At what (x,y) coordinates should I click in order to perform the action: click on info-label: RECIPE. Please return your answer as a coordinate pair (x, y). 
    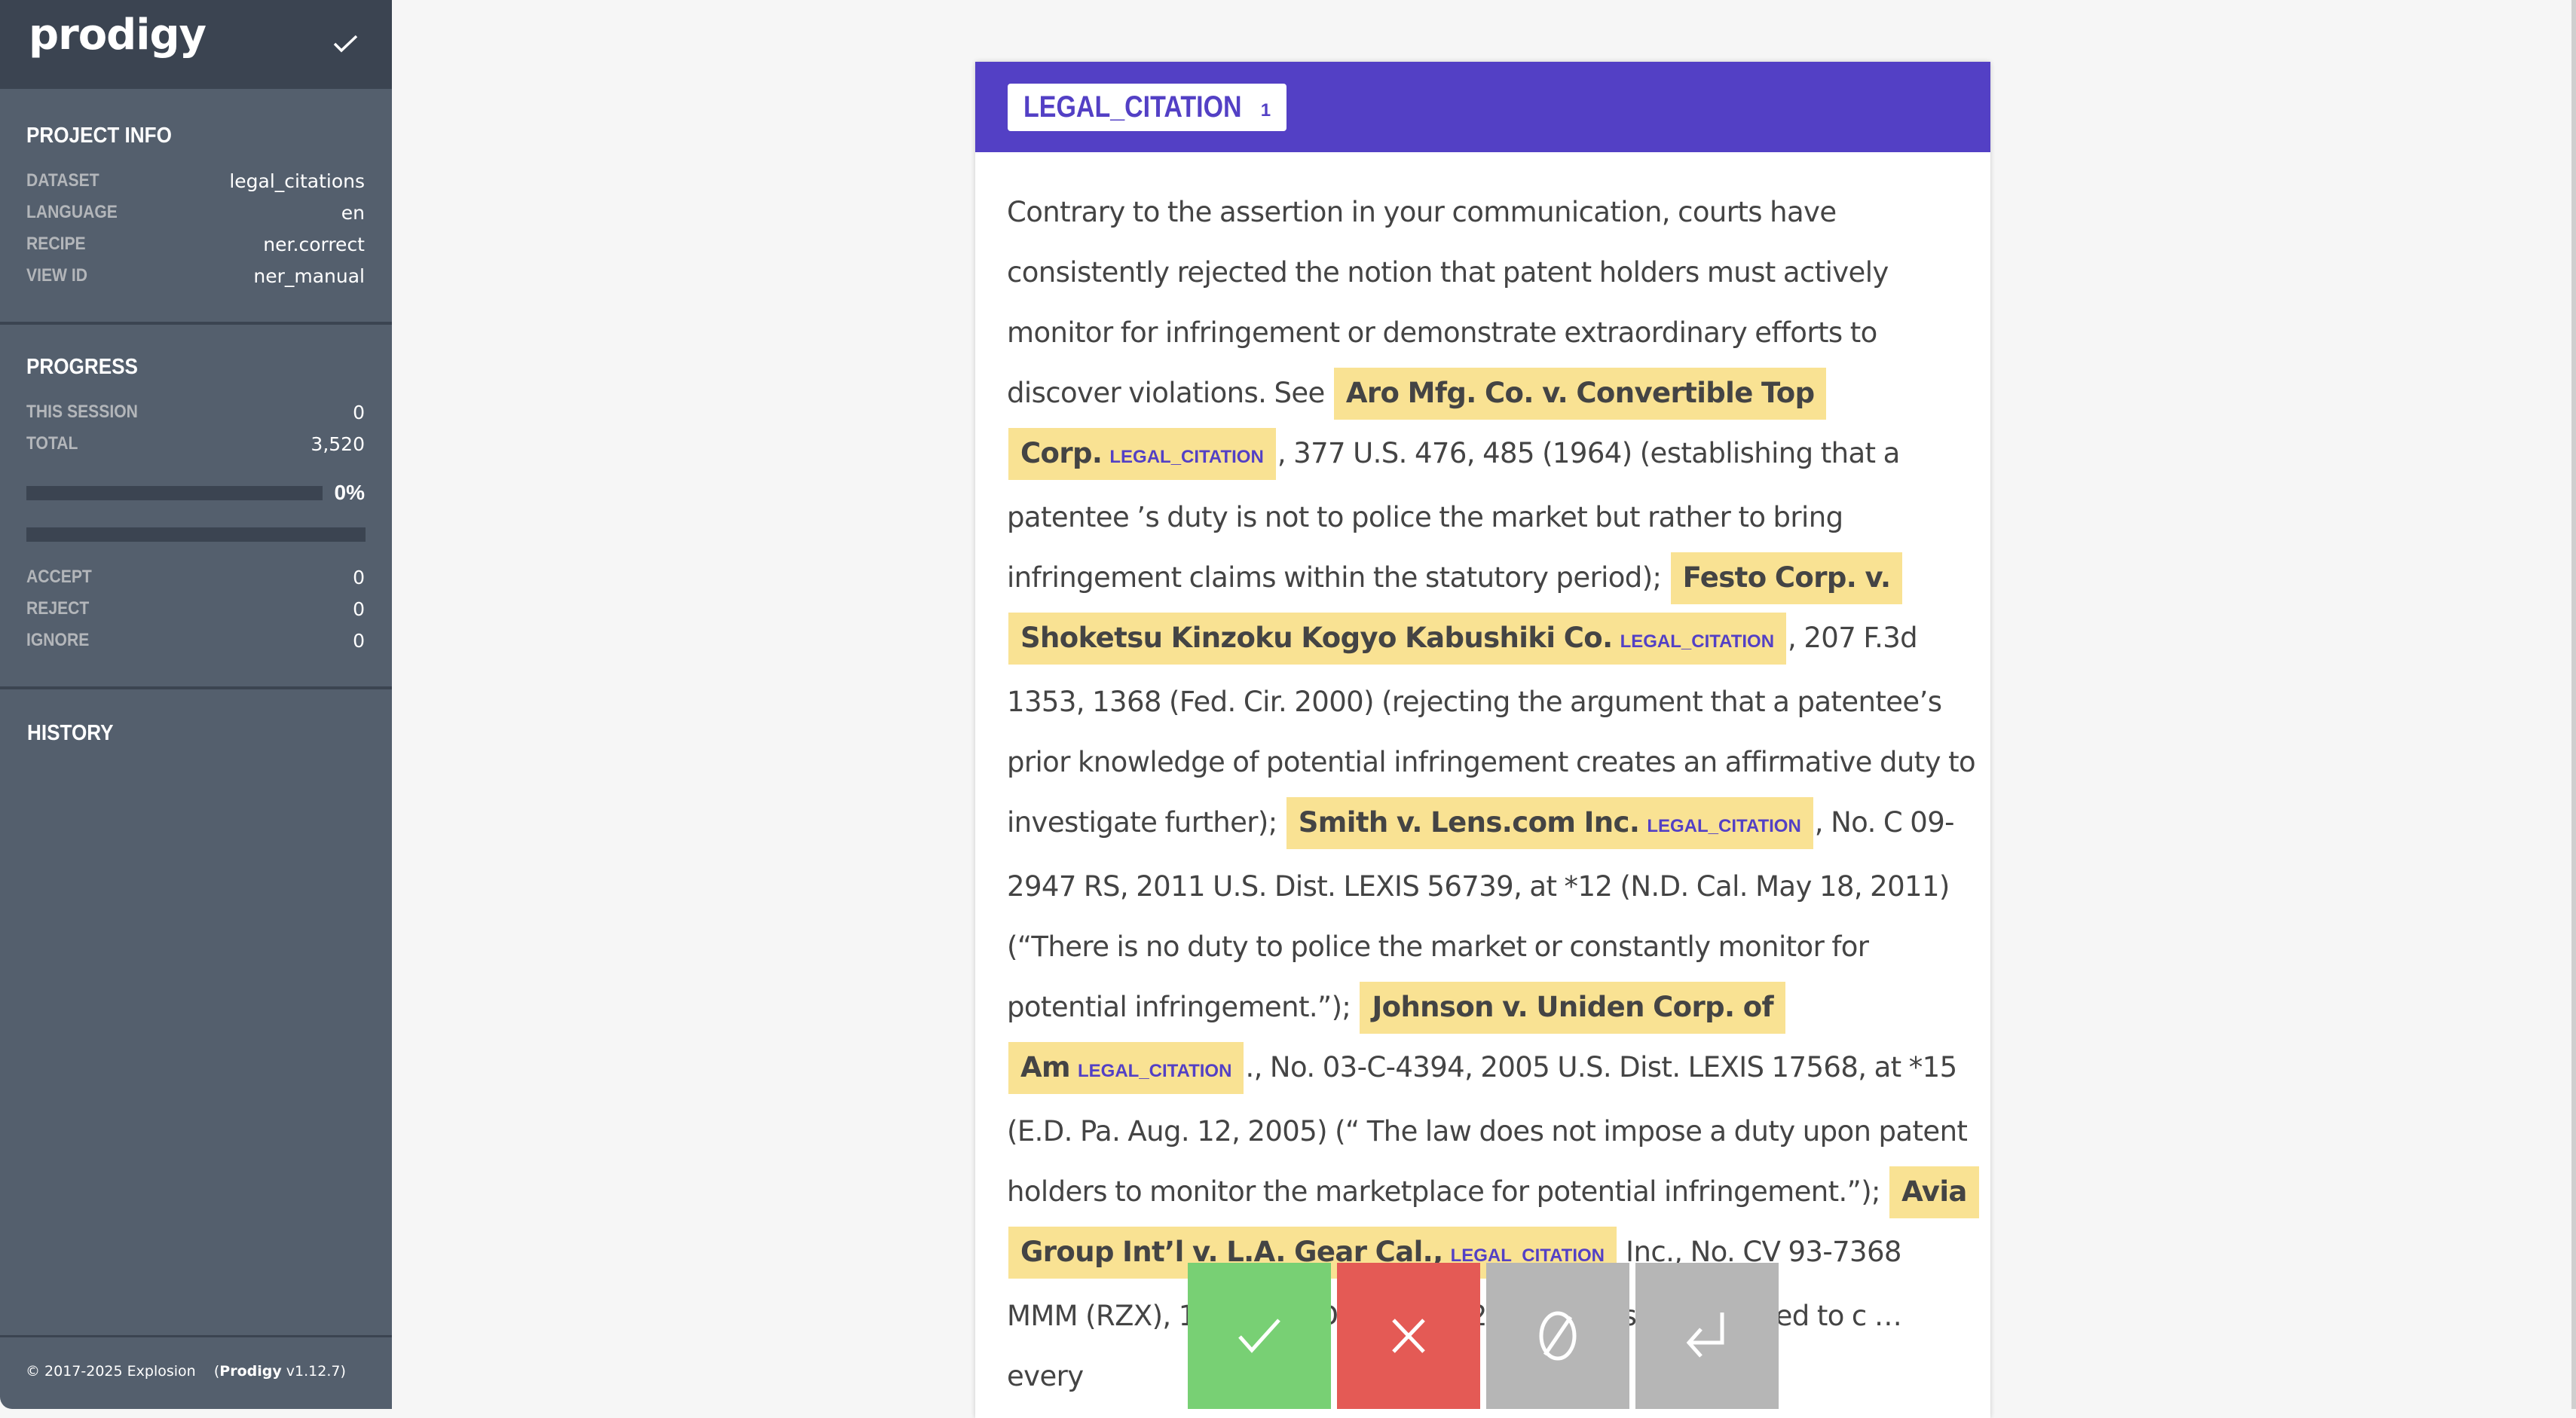
    Looking at the image, I should click on (56, 244).